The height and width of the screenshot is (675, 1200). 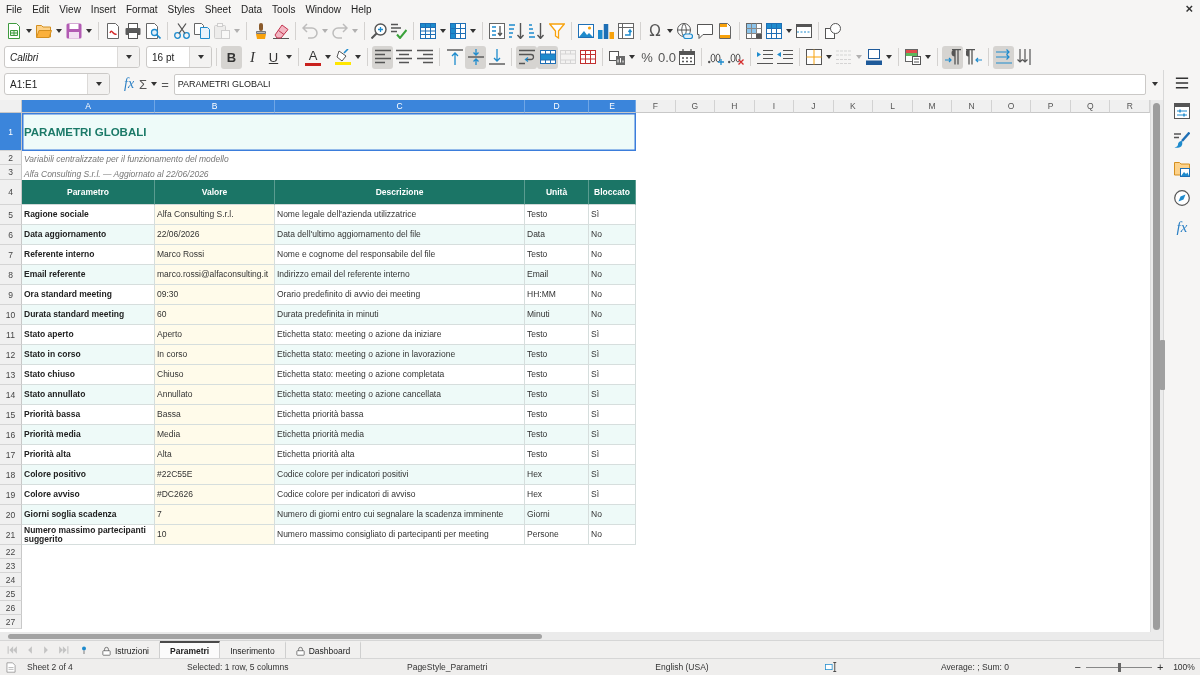 I want to click on selection-mode-icon, so click(x=831, y=667).